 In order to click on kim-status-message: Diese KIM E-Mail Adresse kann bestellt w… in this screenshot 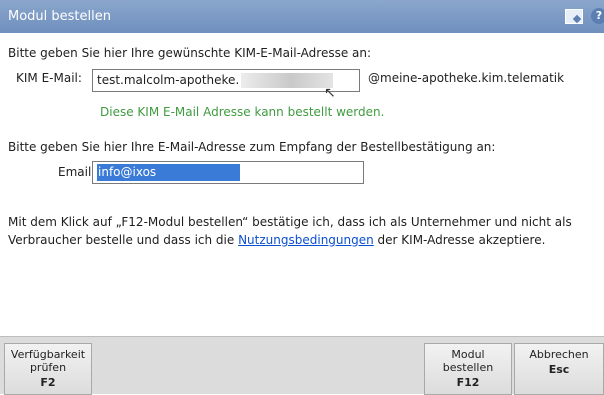, I will do `click(242, 112)`.